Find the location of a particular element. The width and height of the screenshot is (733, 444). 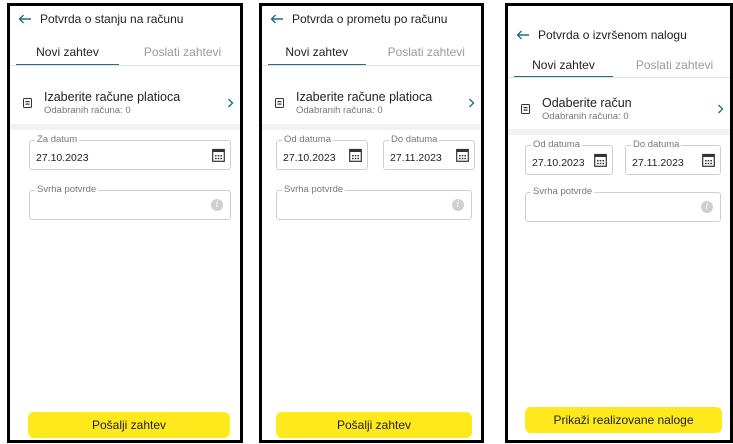

app-header: Potvrda o izvršenom nalogu is located at coordinates (619, 35).